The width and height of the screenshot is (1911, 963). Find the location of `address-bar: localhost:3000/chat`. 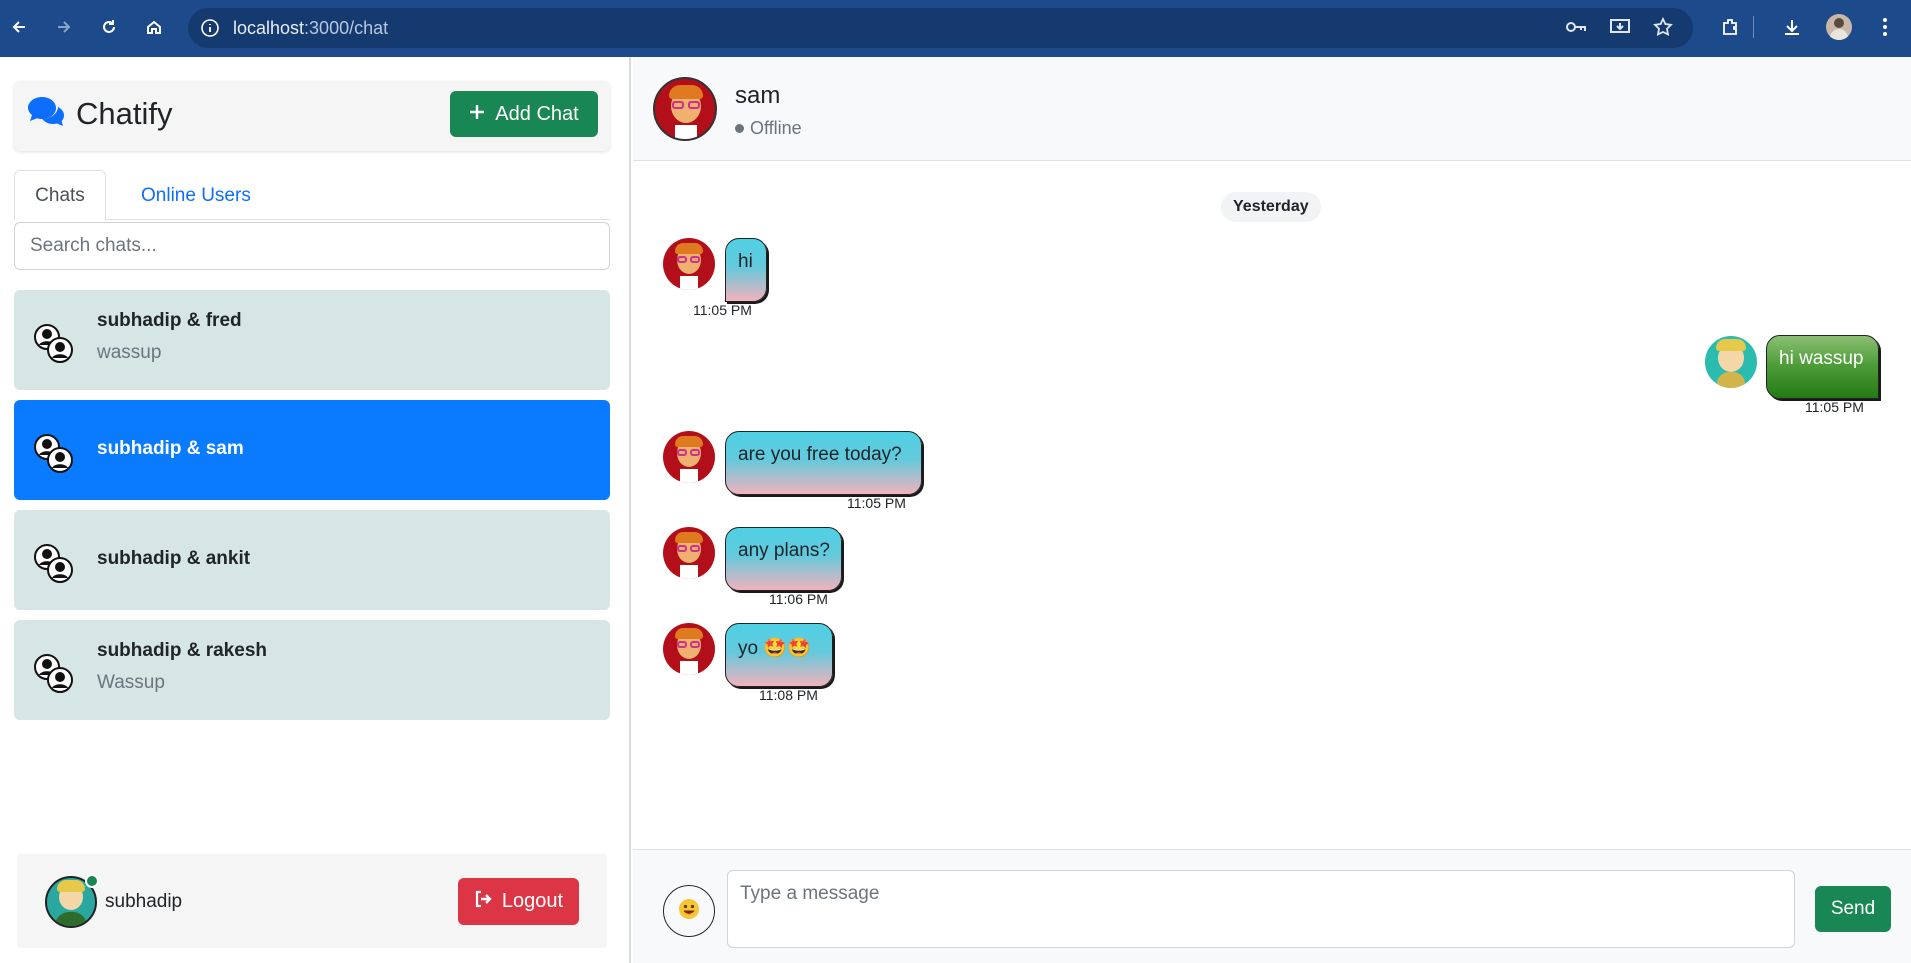

address-bar: localhost:3000/chat is located at coordinates (940, 28).